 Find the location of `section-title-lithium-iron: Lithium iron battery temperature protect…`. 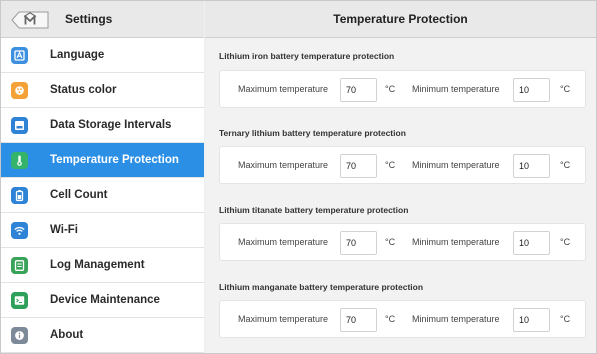

section-title-lithium-iron: Lithium iron battery temperature protect… is located at coordinates (307, 56).